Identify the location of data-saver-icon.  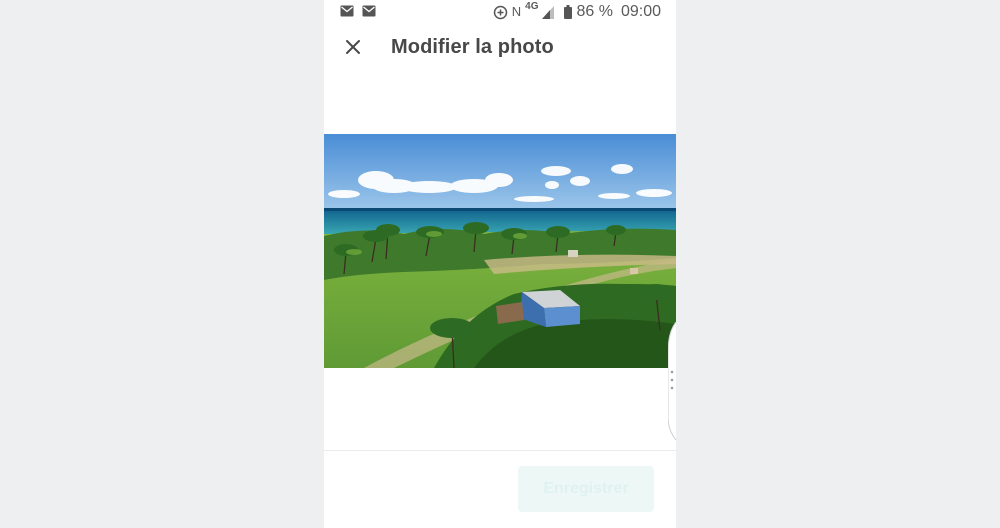
(500, 12).